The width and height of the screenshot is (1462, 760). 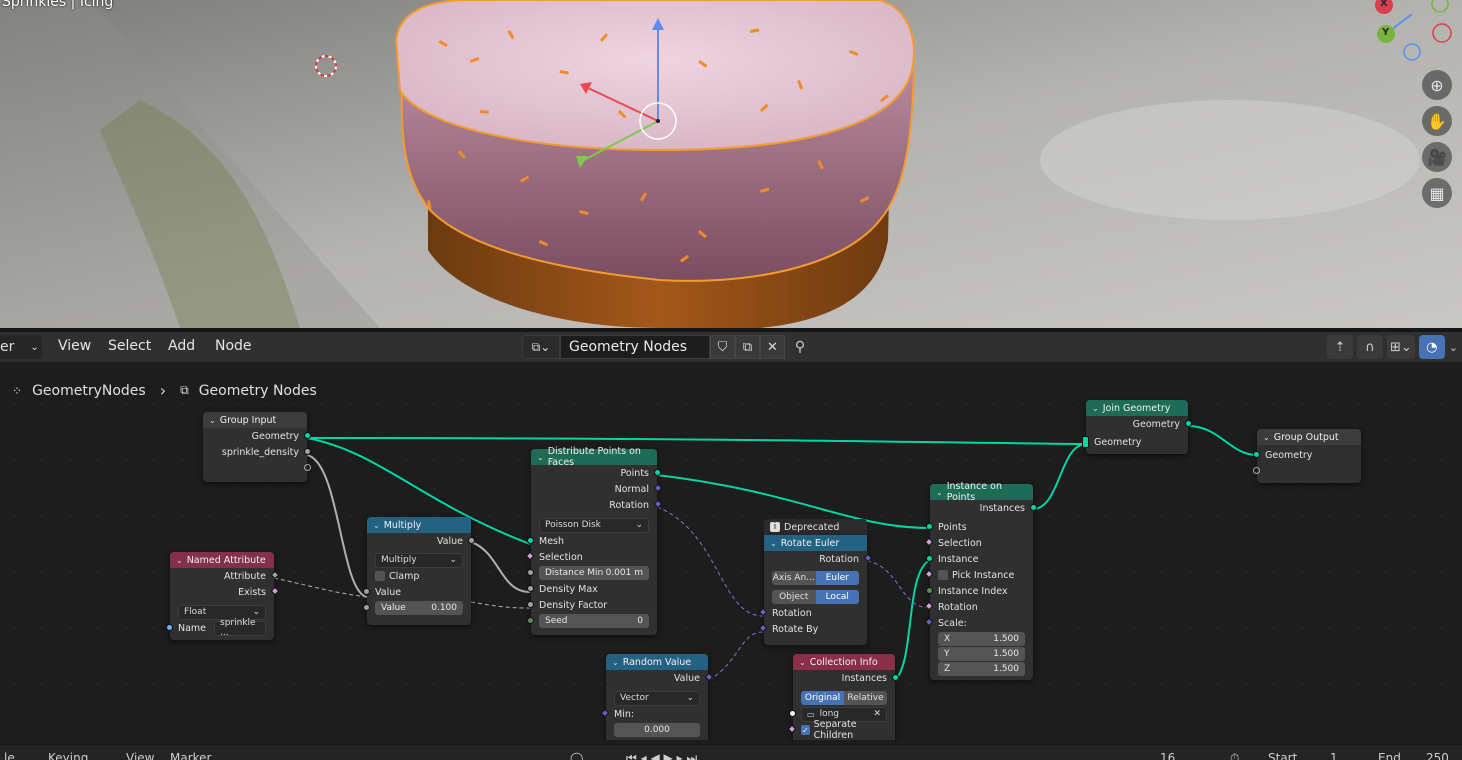 What do you see at coordinates (794, 597) in the screenshot?
I see `toggle-option: Object` at bounding box center [794, 597].